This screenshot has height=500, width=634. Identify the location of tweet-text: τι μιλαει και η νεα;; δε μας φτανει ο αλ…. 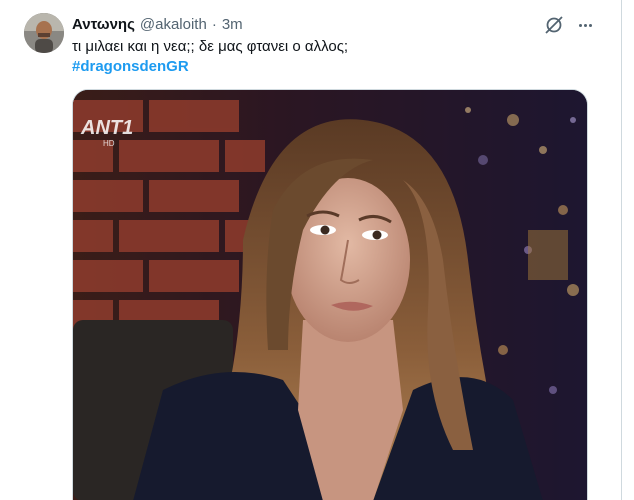
(210, 46).